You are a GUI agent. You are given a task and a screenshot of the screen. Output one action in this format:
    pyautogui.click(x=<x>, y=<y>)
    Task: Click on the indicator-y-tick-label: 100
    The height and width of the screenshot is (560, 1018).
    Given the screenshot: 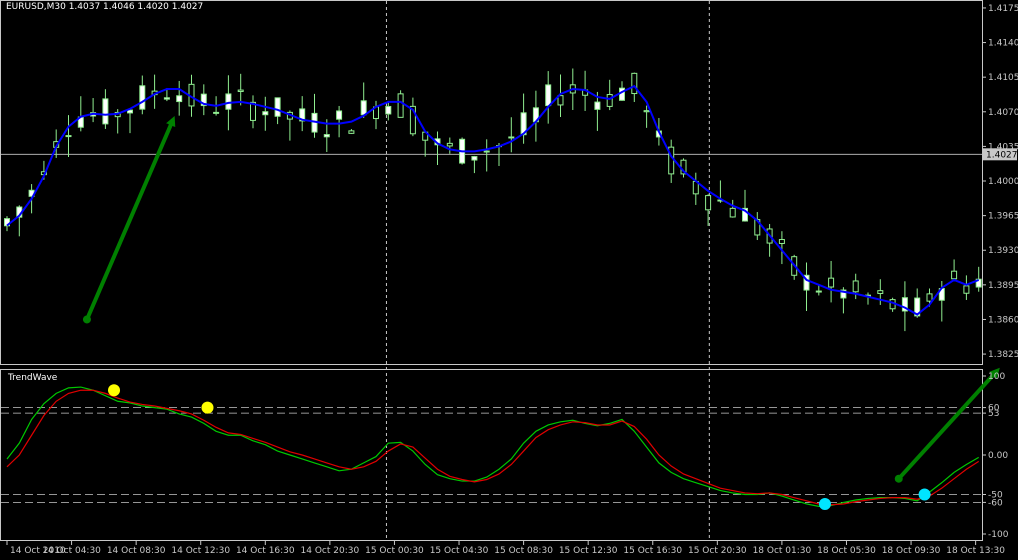 What is the action you would take?
    pyautogui.click(x=996, y=377)
    